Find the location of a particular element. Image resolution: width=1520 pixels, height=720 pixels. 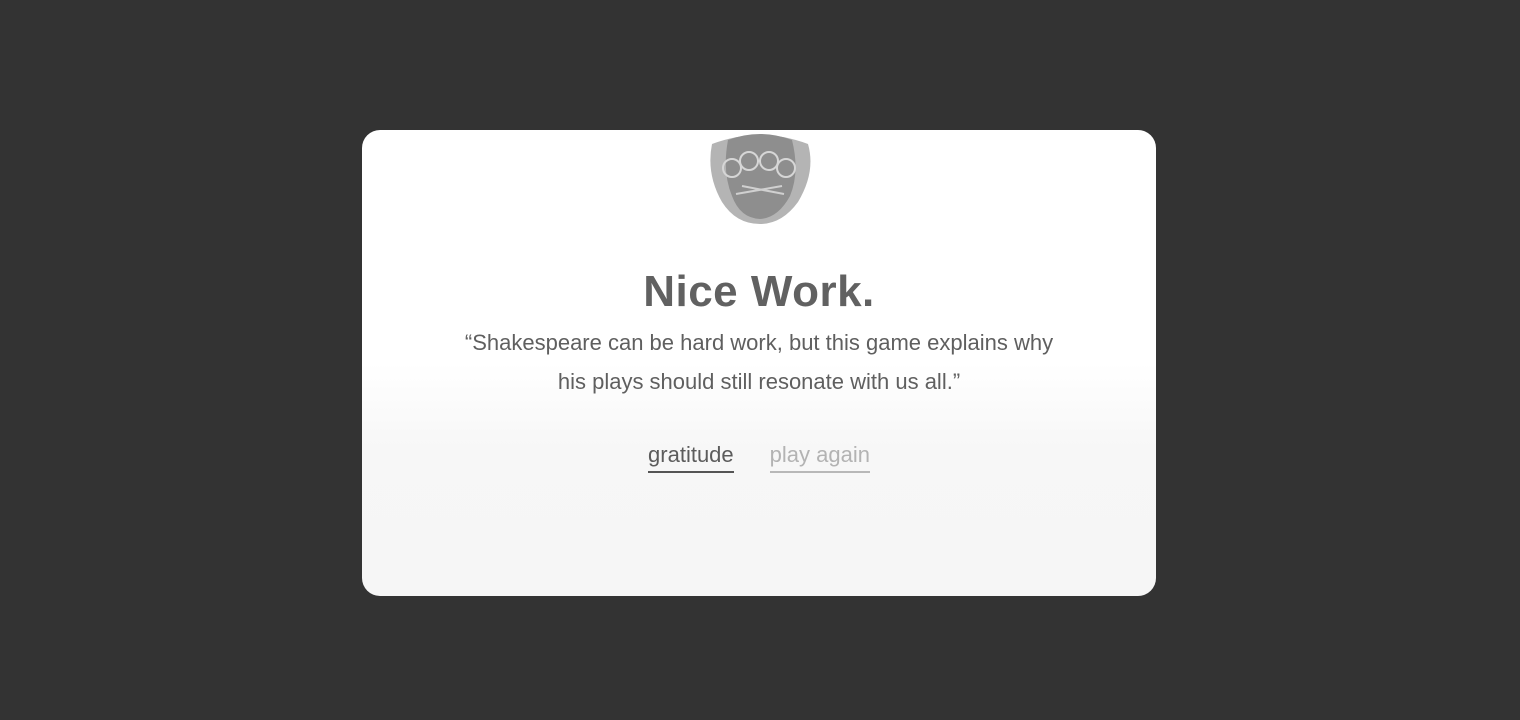

avatar-icon is located at coordinates (760, 179).